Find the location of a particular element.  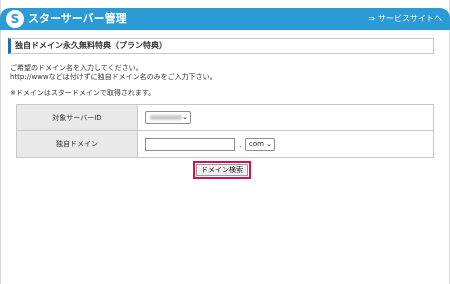

section-title: 独自ドメイン永久無料特典（プラン特典） is located at coordinates (221, 46).